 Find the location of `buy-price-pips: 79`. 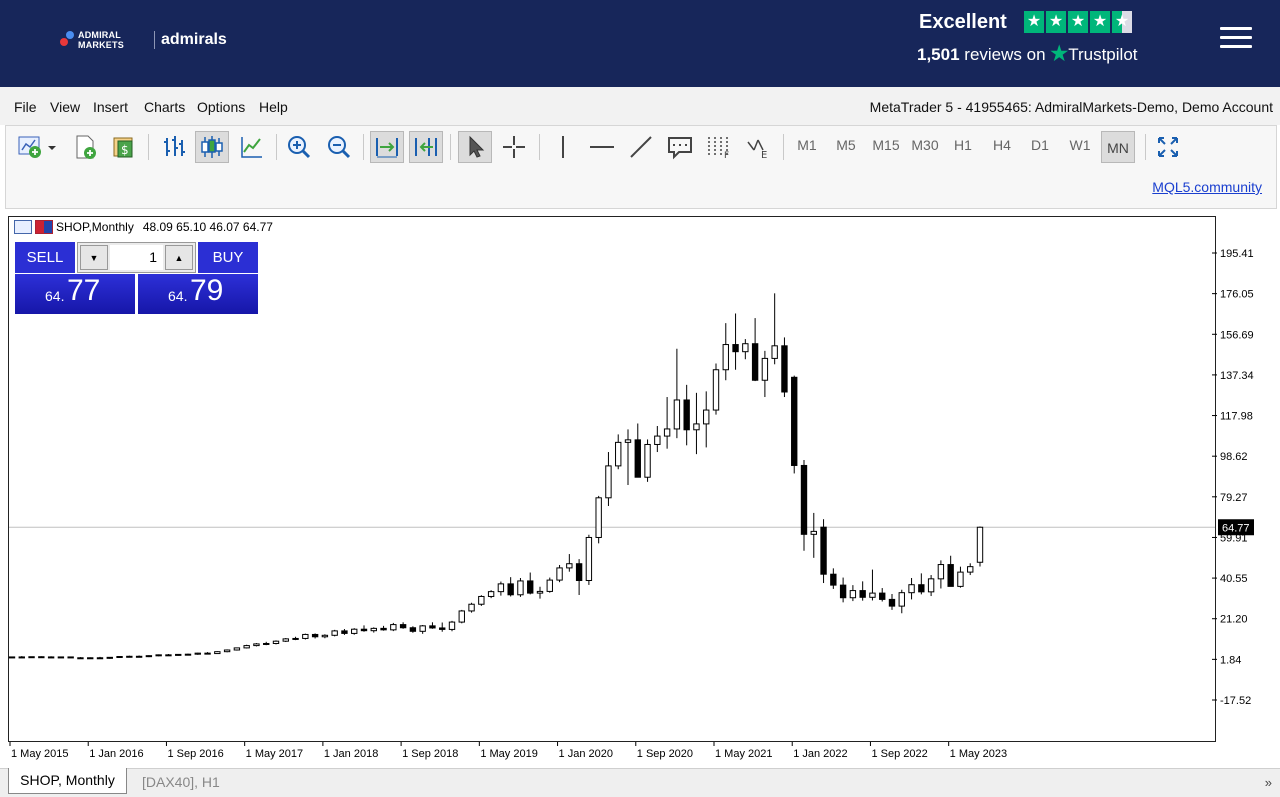

buy-price-pips: 79 is located at coordinates (207, 290).